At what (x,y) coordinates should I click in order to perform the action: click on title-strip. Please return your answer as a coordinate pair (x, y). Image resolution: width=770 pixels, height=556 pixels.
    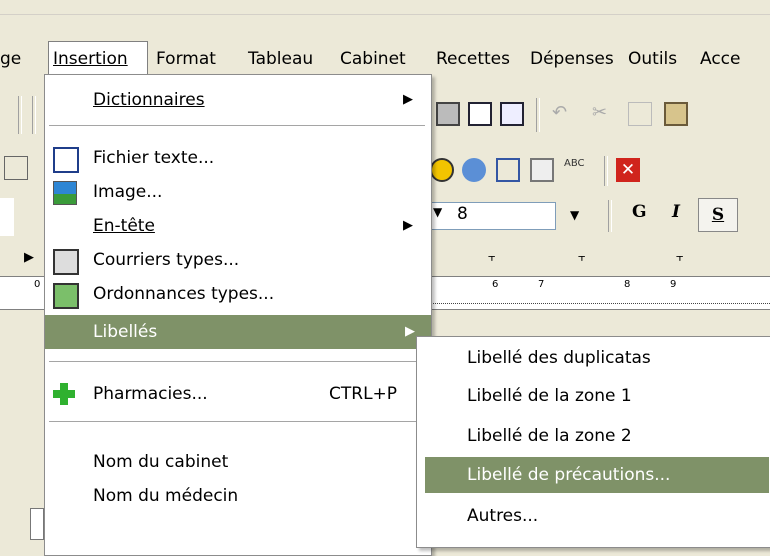
    Looking at the image, I should click on (385, 7).